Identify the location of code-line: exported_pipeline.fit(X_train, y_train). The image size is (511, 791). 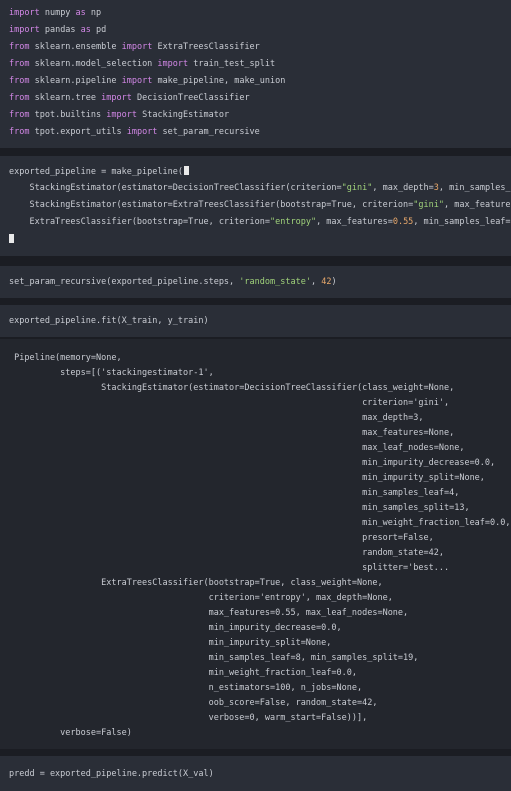
(109, 321).